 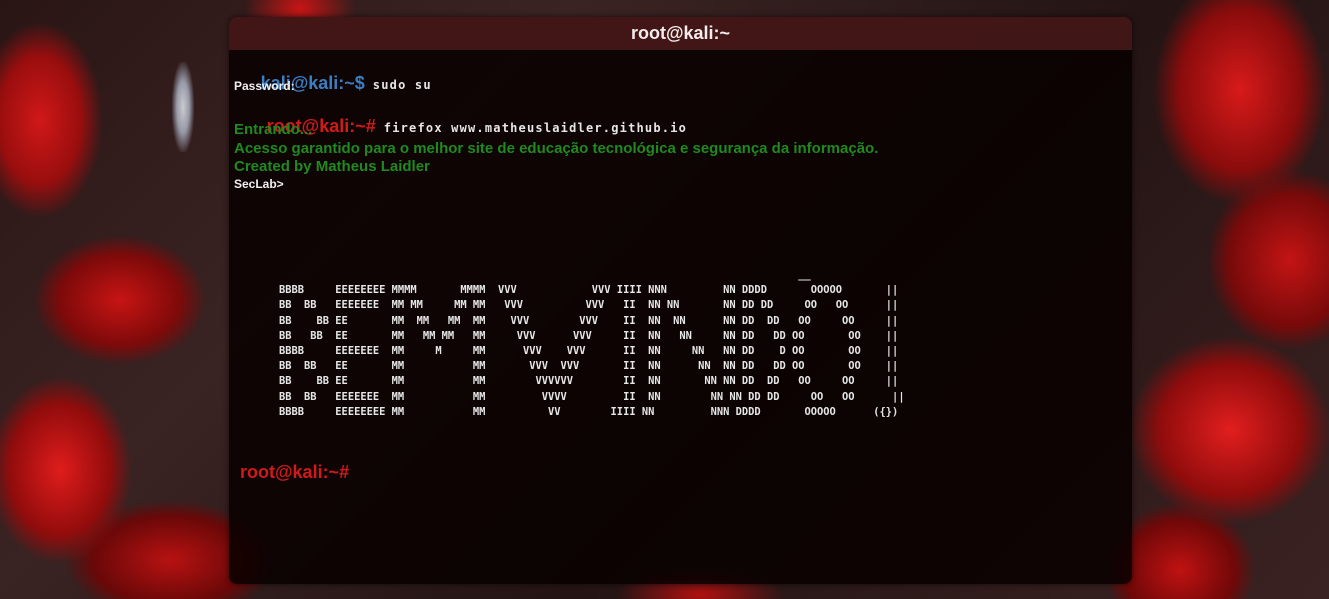 I want to click on root-prompt: root@kali:~#, so click(x=295, y=472).